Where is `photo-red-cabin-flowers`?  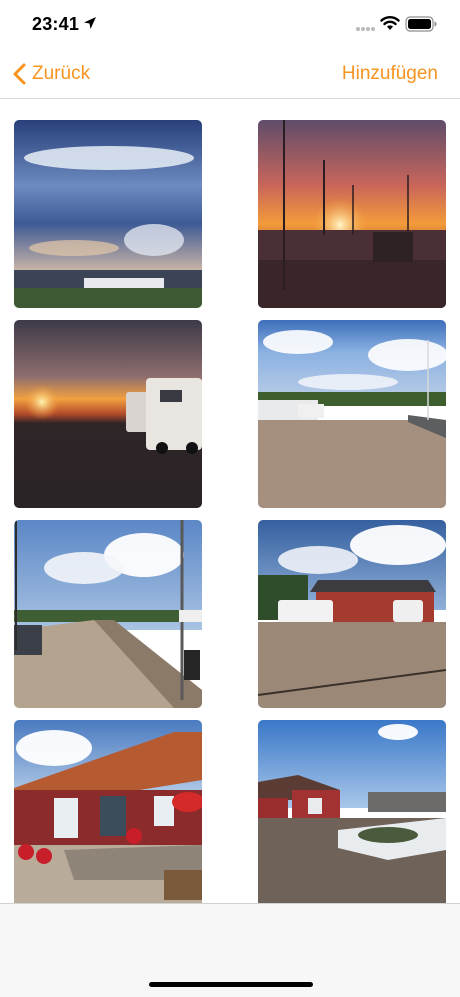
photo-red-cabin-flowers is located at coordinates (108, 811).